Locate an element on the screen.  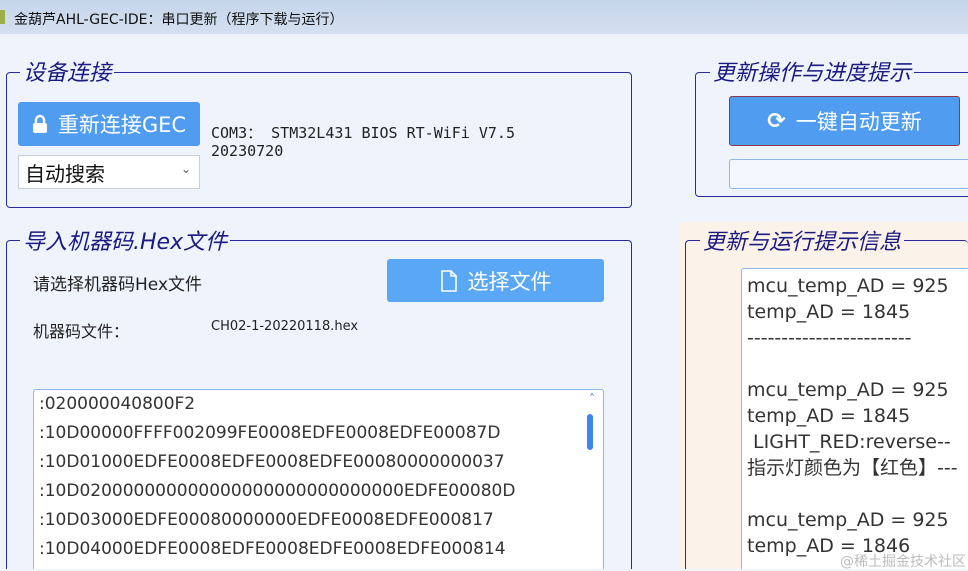
log-line: temp_AD = 1846 is located at coordinates (829, 546).